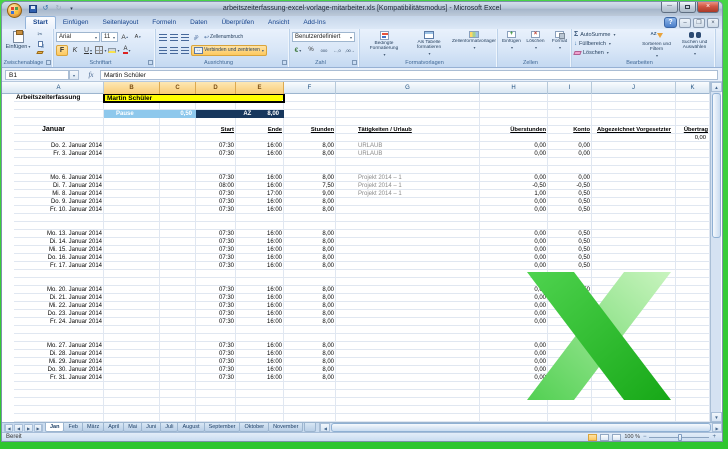  Describe the element at coordinates (514, 154) in the screenshot. I see `cell-overtime-row8: 0,00` at that location.